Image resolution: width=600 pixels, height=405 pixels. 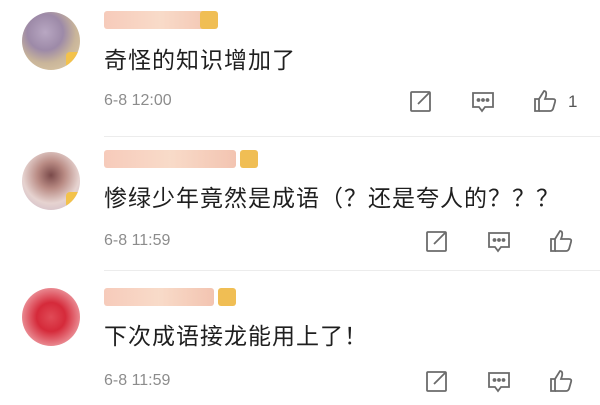 What do you see at coordinates (138, 100) in the screenshot?
I see `comment-time: 6-8 12:00` at bounding box center [138, 100].